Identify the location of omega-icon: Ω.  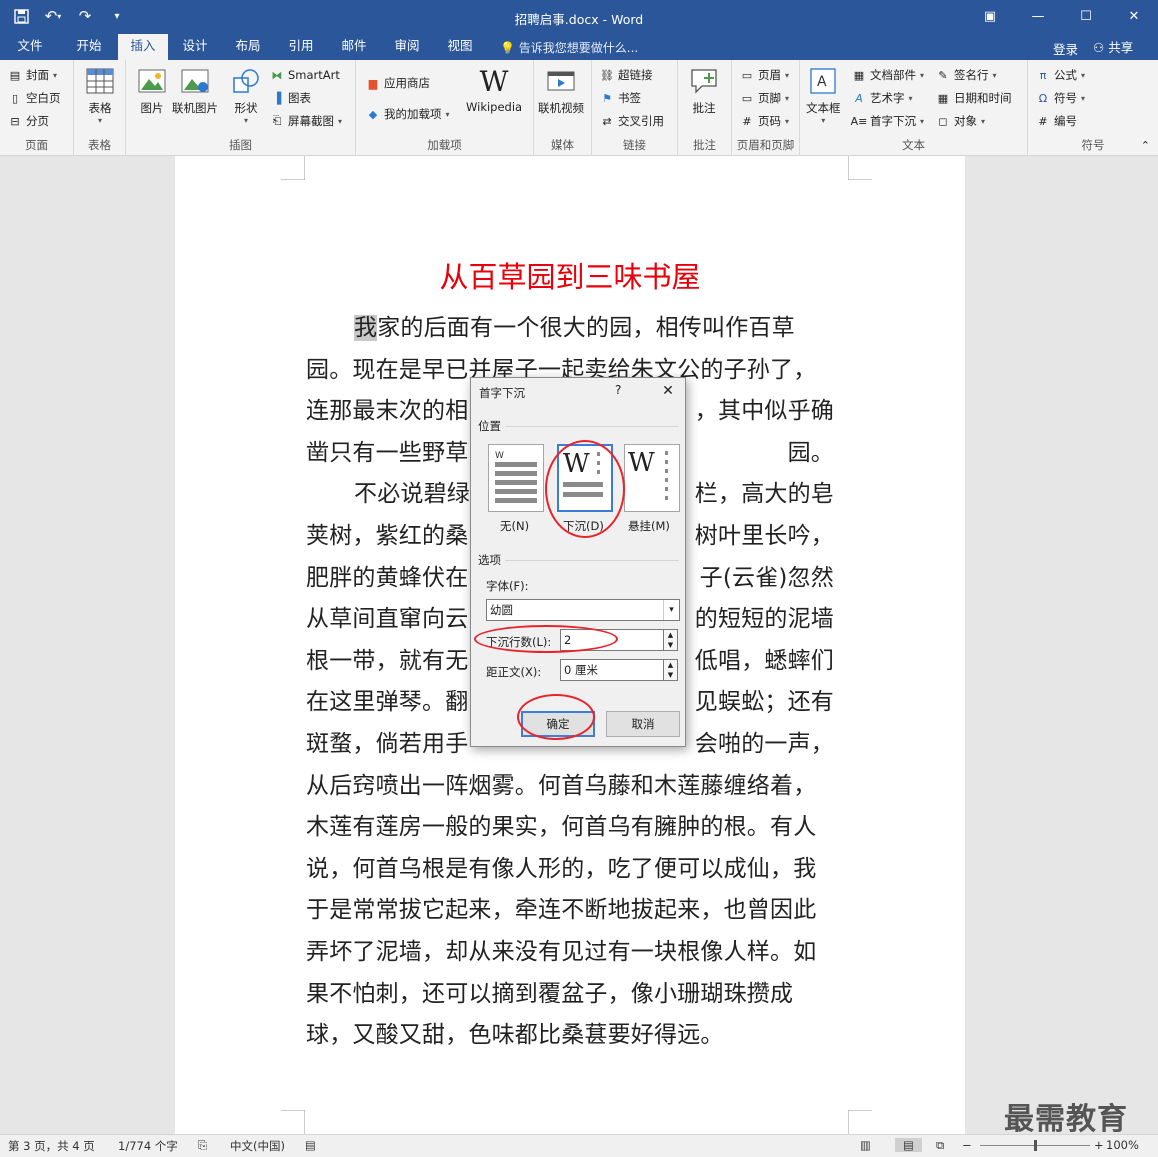
(1043, 98).